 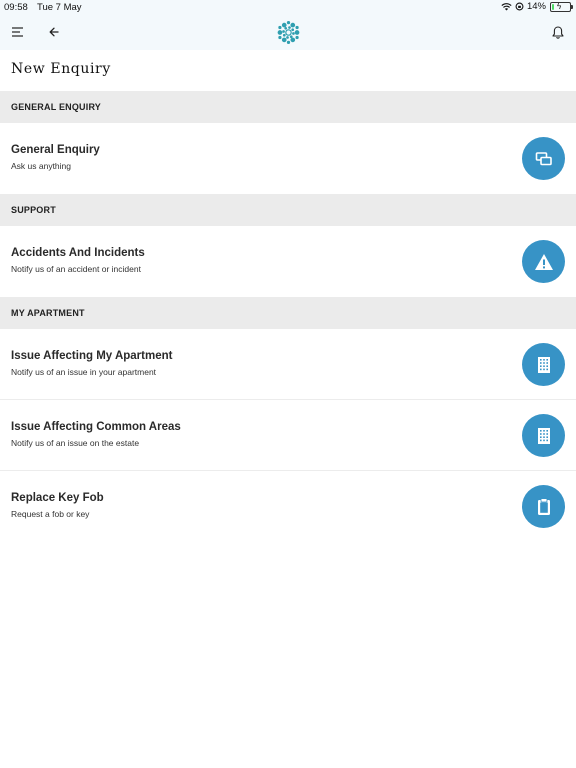 What do you see at coordinates (288, 313) in the screenshot?
I see `section-header-my-apartment: MY APARTMENT` at bounding box center [288, 313].